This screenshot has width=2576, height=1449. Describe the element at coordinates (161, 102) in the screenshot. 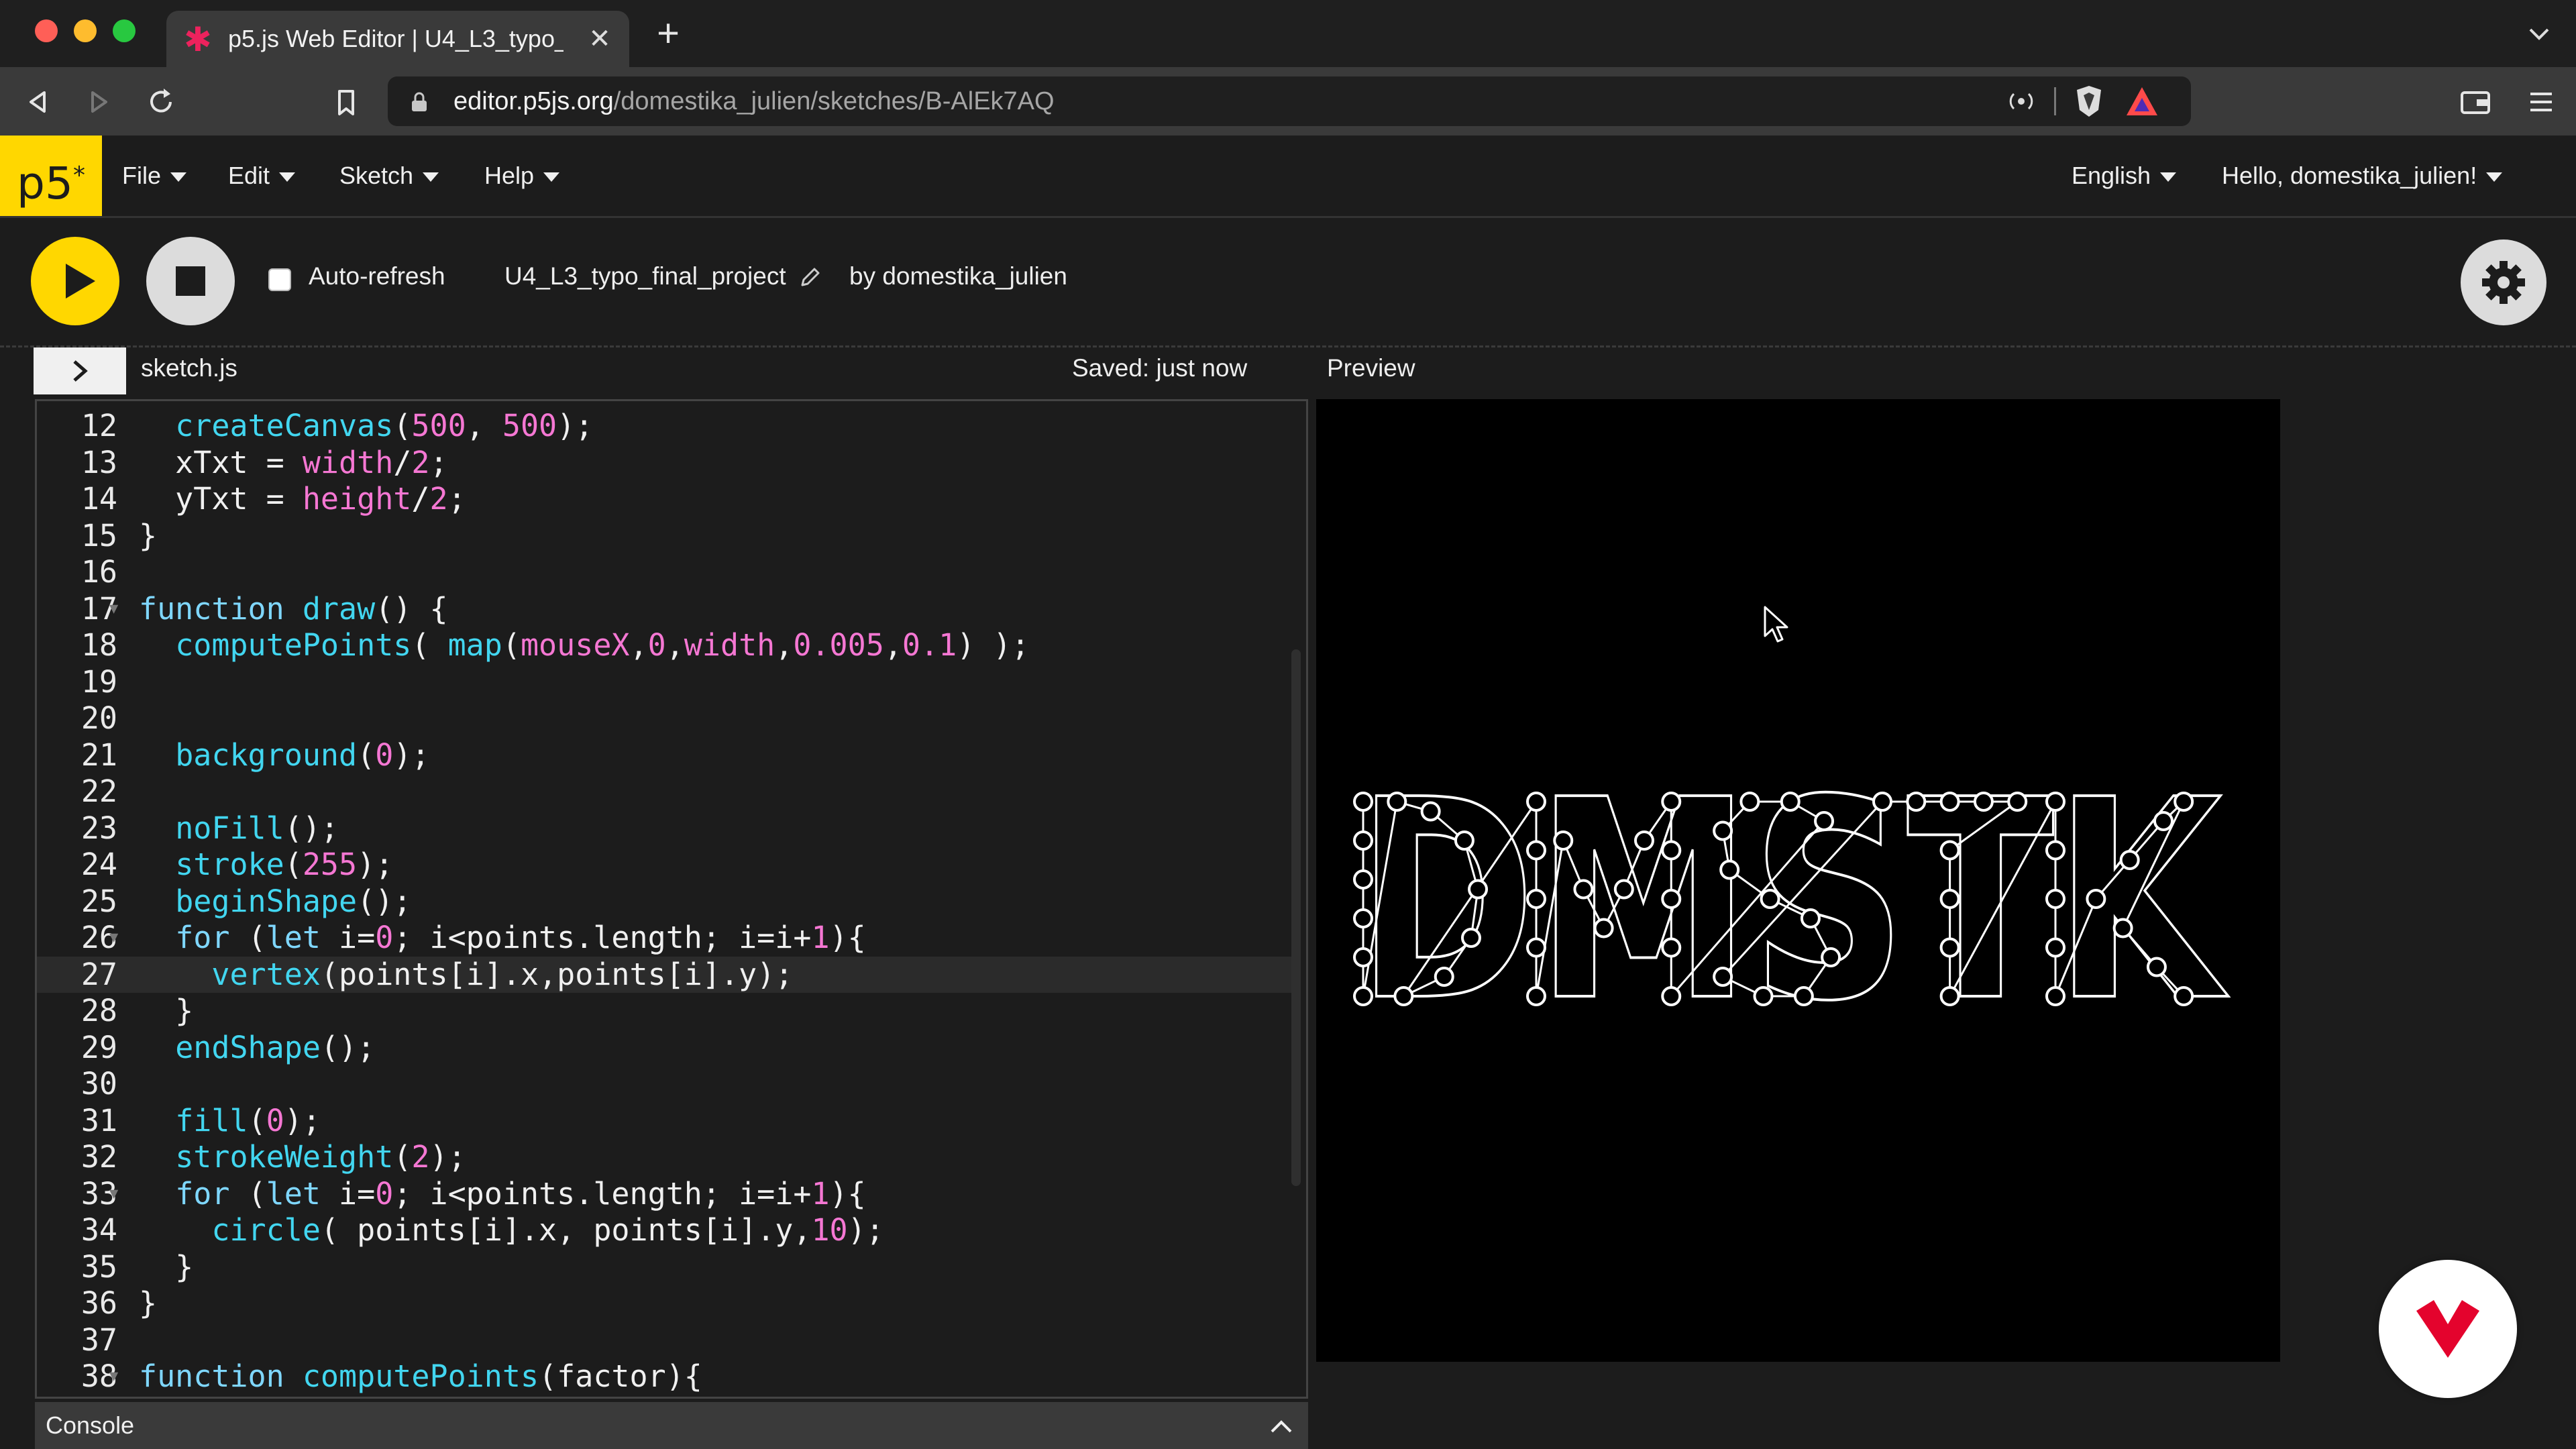

I see `reload-icon` at that location.